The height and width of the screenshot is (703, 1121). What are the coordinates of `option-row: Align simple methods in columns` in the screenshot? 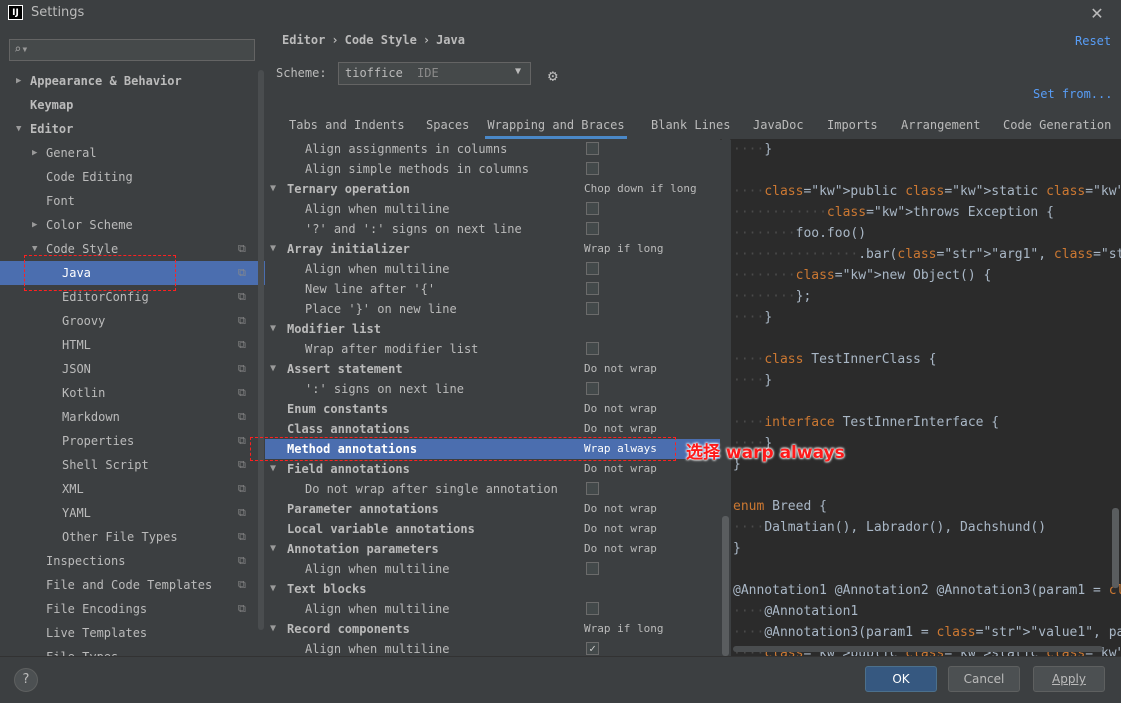 It's located at (492, 169).